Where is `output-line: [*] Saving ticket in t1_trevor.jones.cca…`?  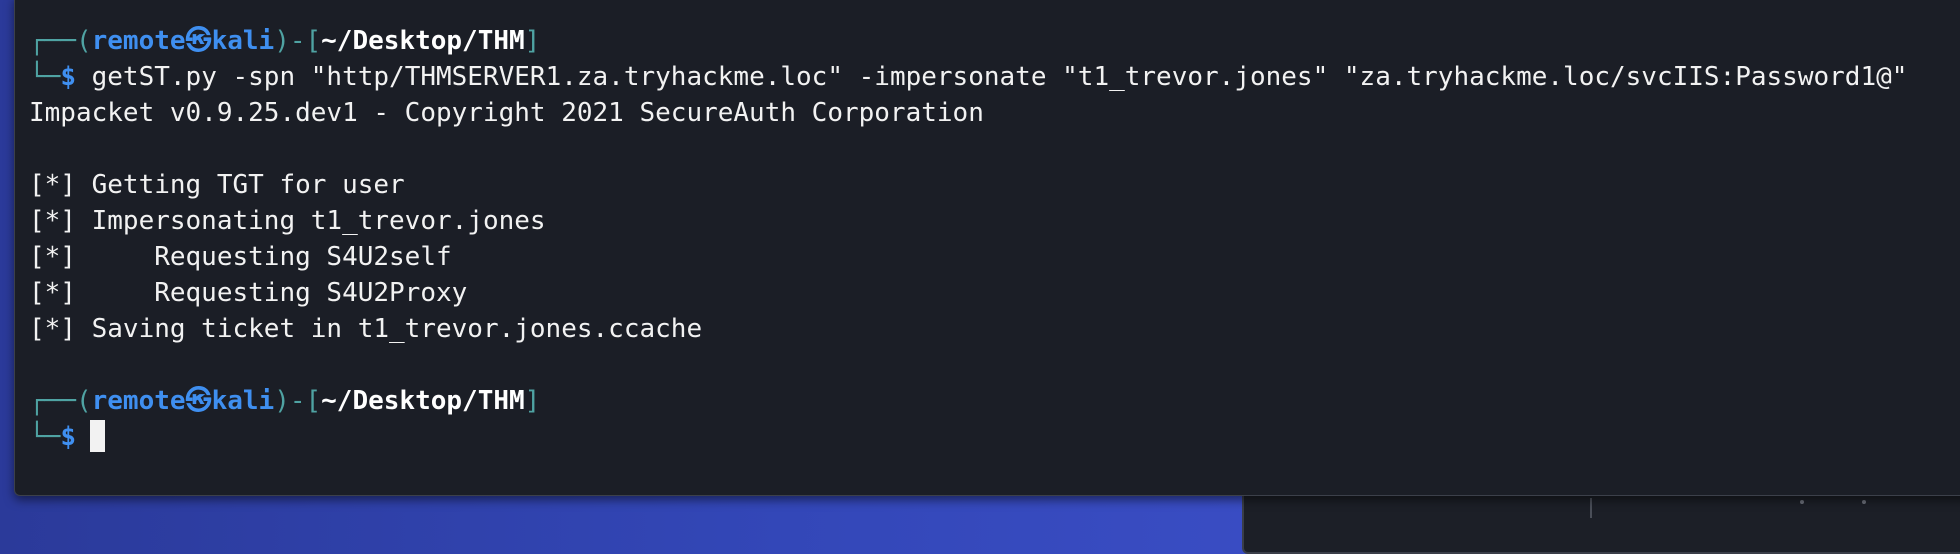 output-line: [*] Saving ticket in t1_trevor.jones.cca… is located at coordinates (366, 329).